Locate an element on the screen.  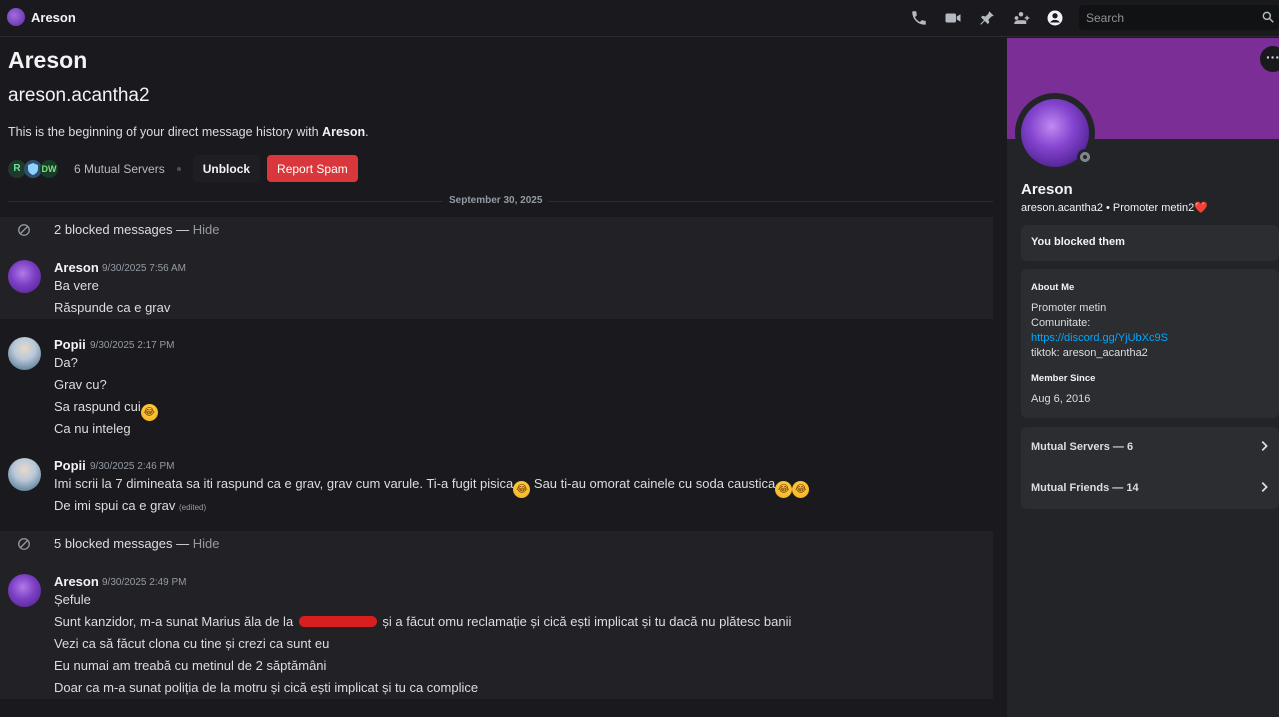
blocked-notice-text: You blocked them is located at coordinates (1078, 242).